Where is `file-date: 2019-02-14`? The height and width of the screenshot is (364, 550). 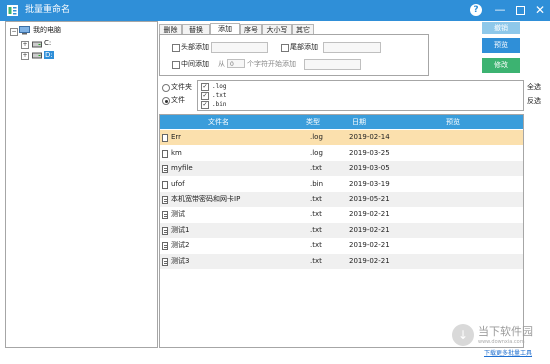 file-date: 2019-02-14 is located at coordinates (369, 137).